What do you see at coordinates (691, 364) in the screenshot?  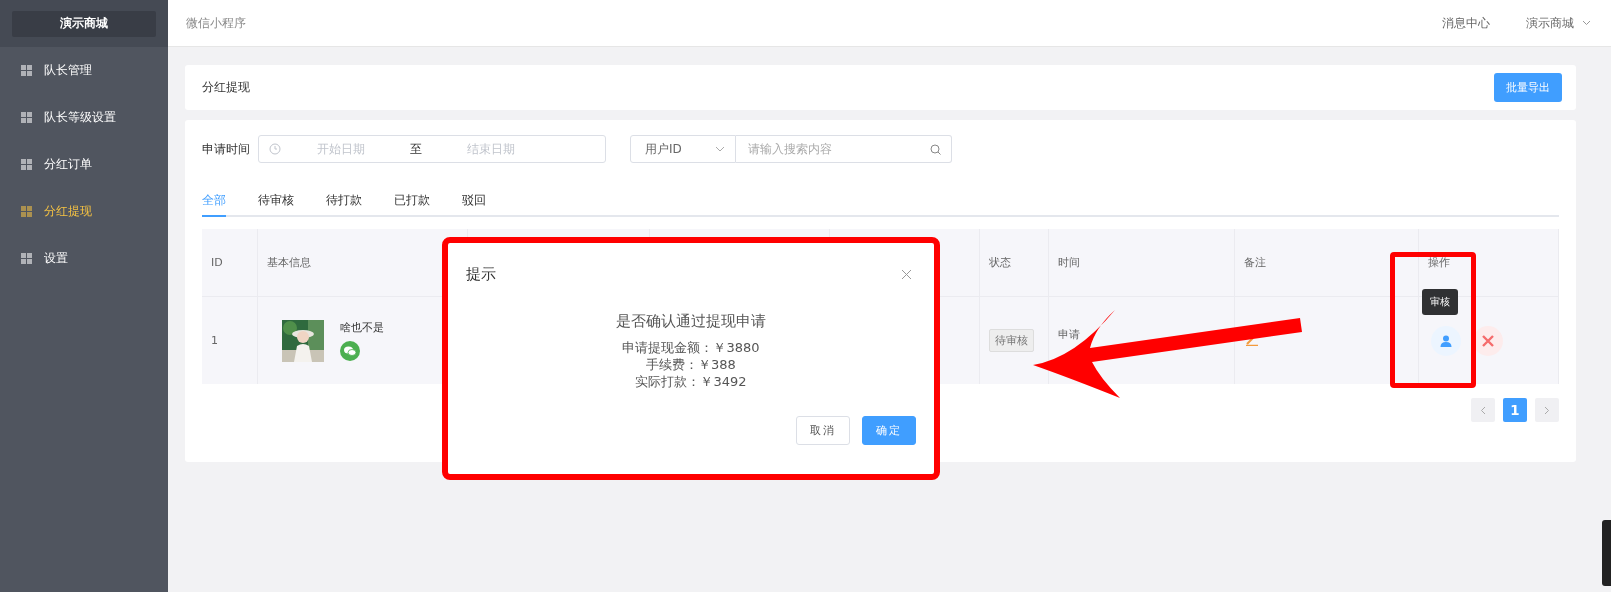 I see `detail-line: 手续费：￥388` at bounding box center [691, 364].